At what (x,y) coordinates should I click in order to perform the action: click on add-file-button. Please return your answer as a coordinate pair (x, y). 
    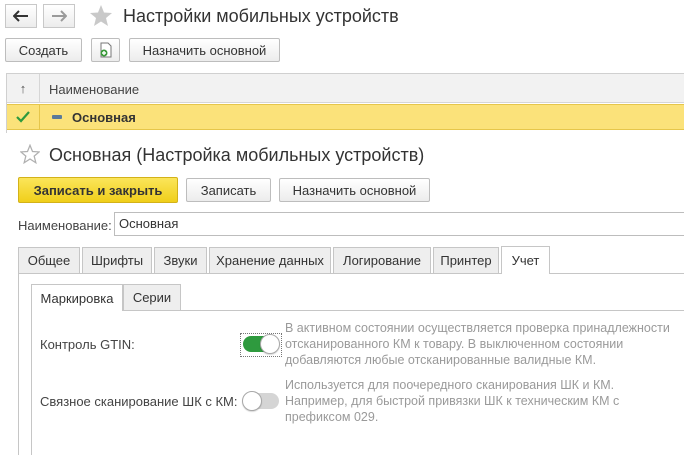
    Looking at the image, I should click on (105, 50).